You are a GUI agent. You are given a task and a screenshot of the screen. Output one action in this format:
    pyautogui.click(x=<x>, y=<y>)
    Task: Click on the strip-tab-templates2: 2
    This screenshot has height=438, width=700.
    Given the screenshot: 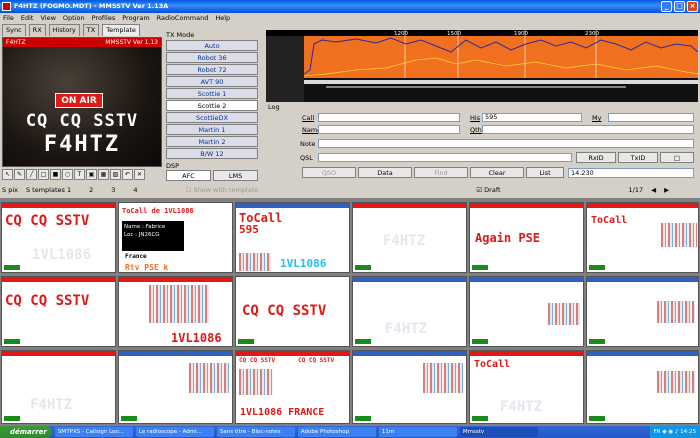 What is the action you would take?
    pyautogui.click(x=91, y=190)
    